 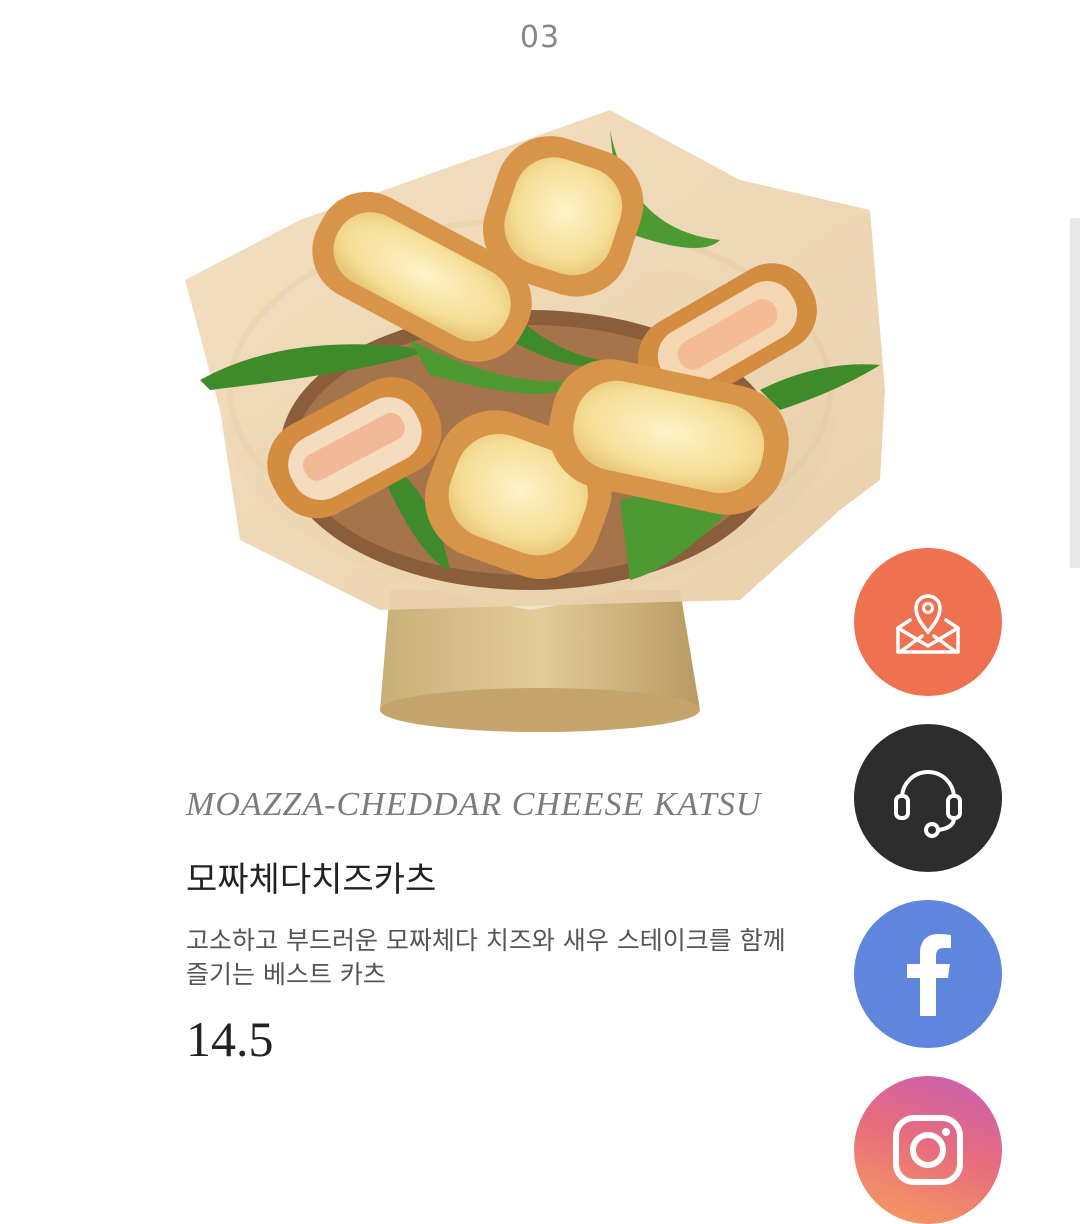 I want to click on headset-icon, so click(x=928, y=804).